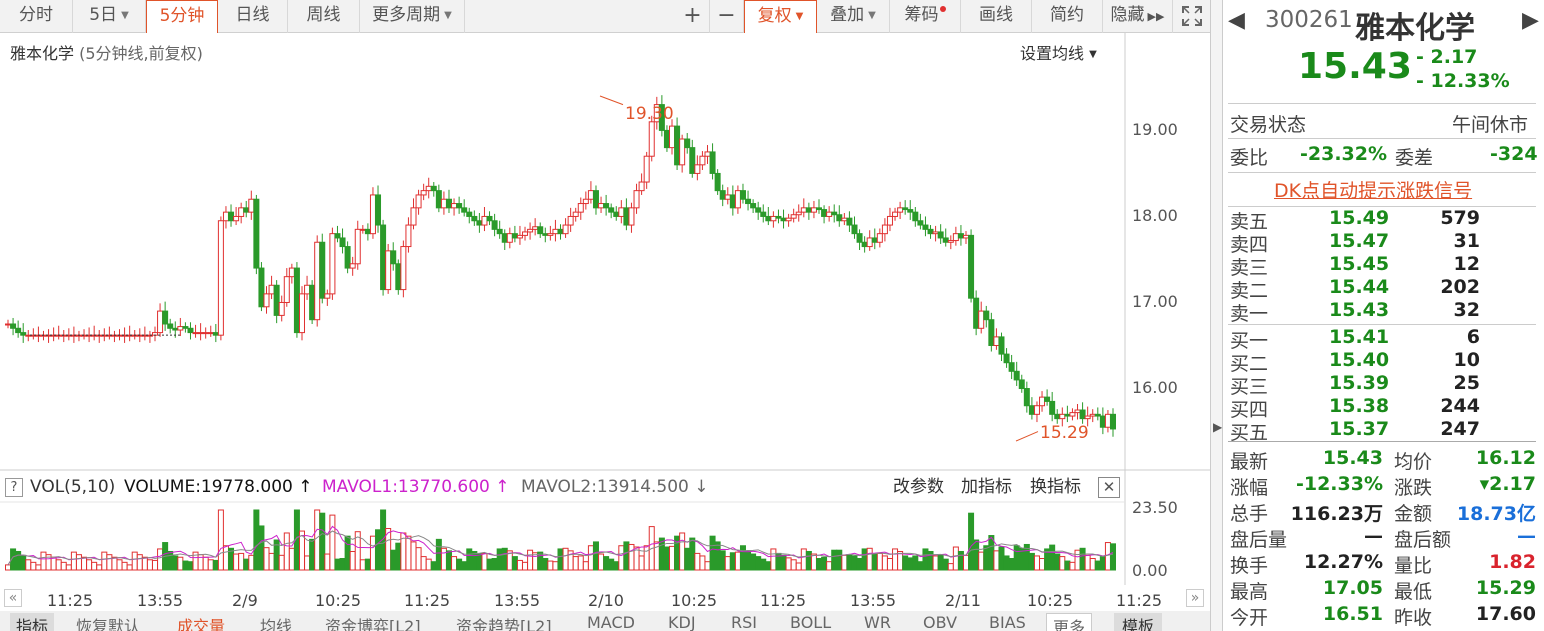 This screenshot has width=1544, height=631. Describe the element at coordinates (682, 622) in the screenshot. I see `tab-kdj: KDJ` at that location.